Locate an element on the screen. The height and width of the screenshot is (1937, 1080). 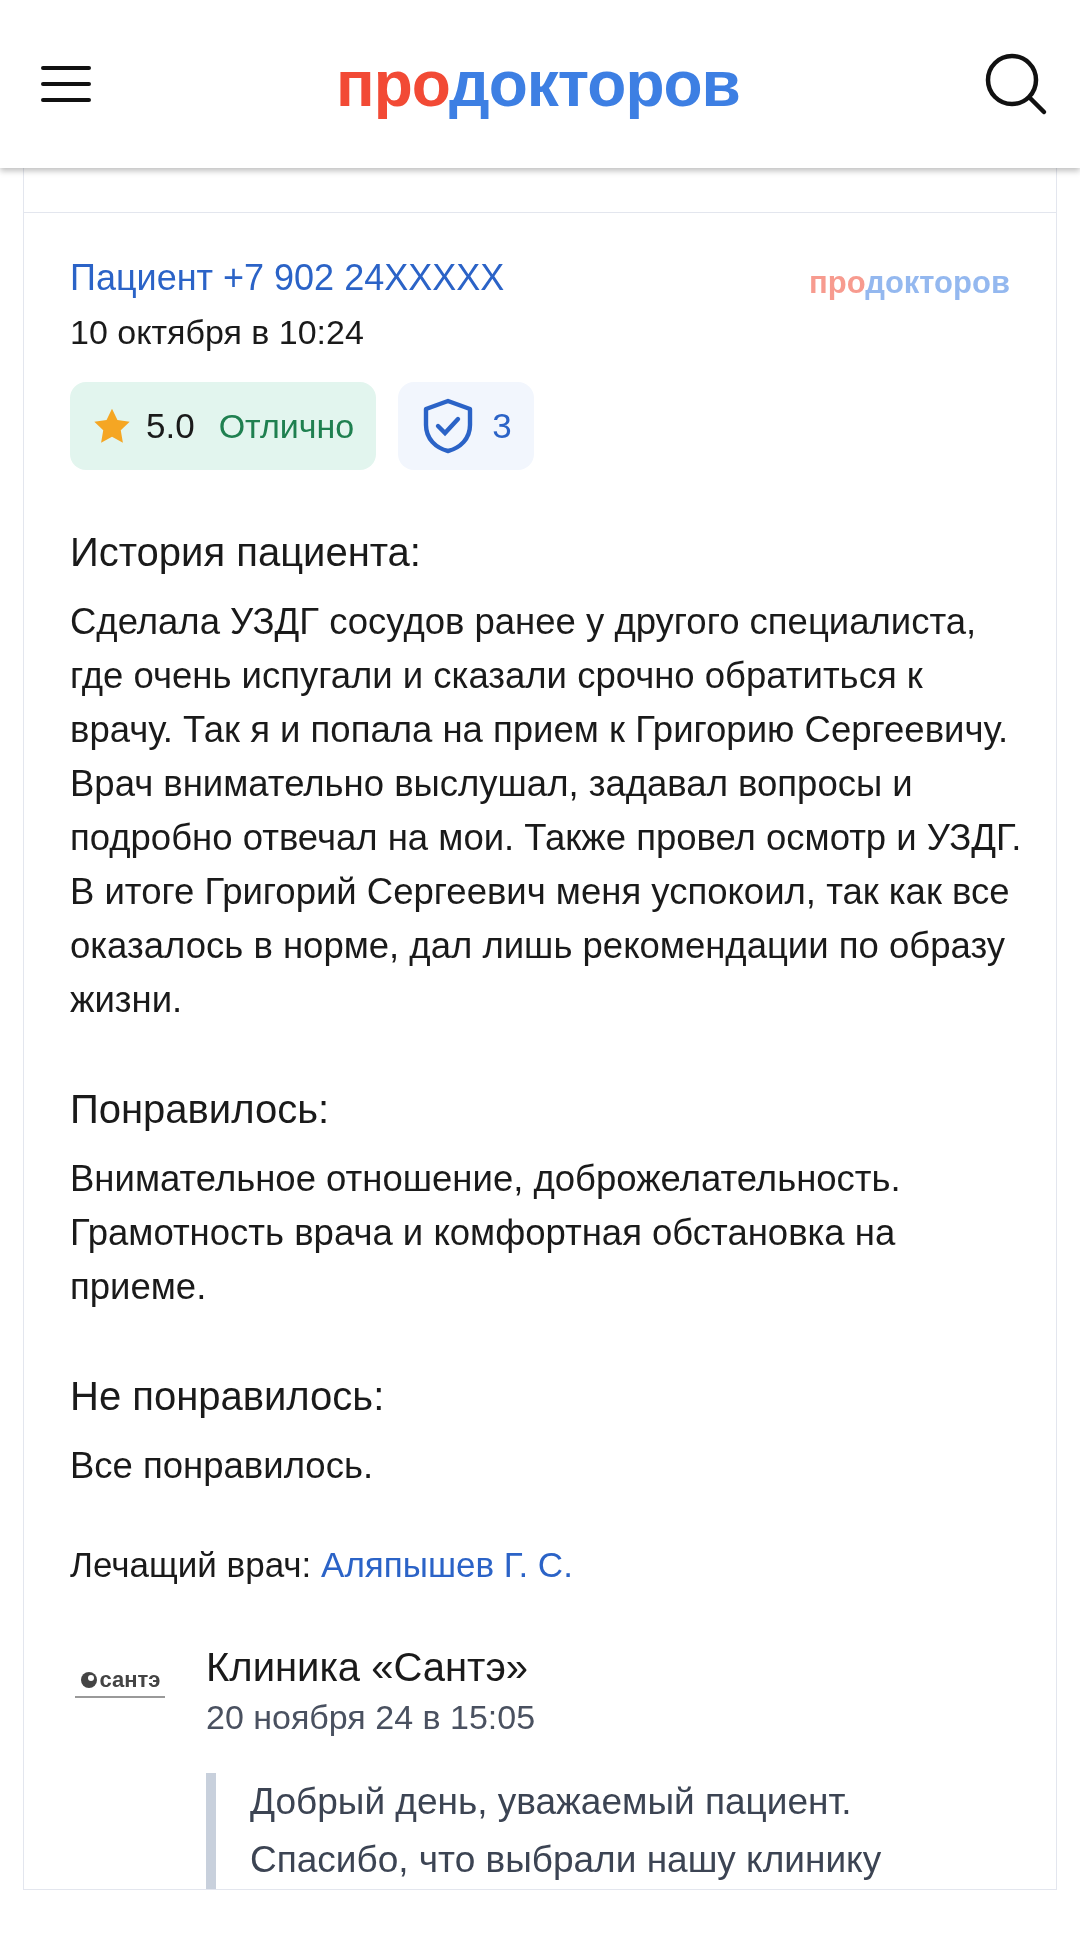
review-date: 10 октября в 10:24 is located at coordinates (217, 332).